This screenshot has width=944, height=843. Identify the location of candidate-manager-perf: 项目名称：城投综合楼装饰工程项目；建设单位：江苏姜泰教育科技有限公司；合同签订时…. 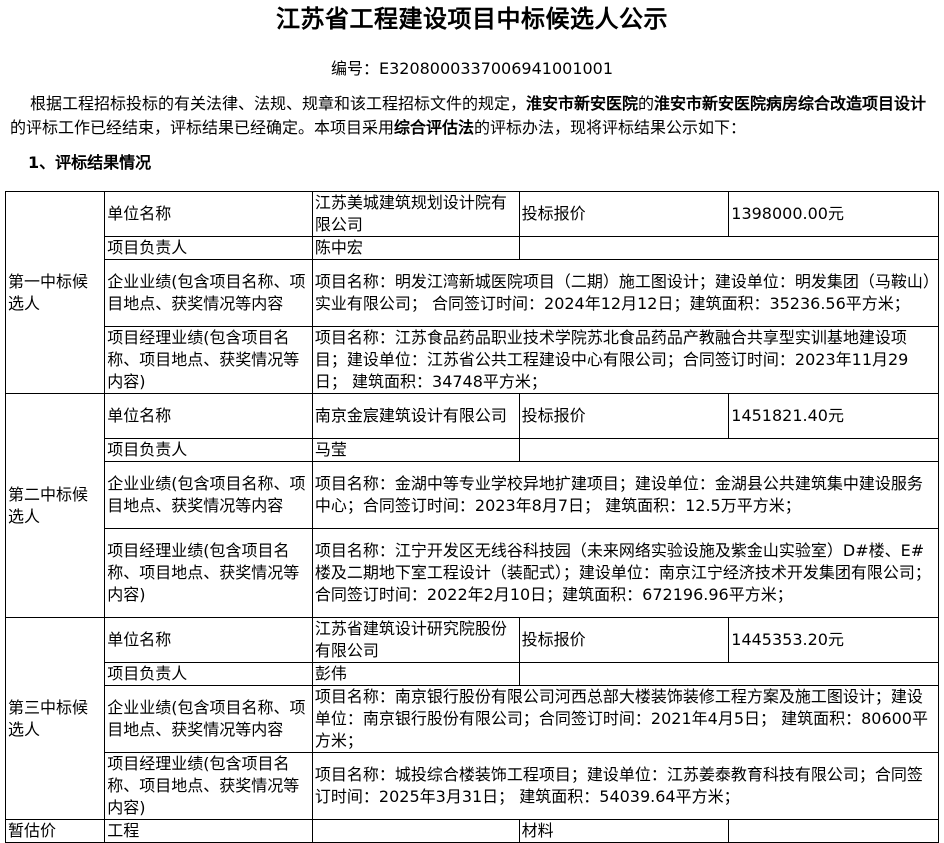
(625, 786).